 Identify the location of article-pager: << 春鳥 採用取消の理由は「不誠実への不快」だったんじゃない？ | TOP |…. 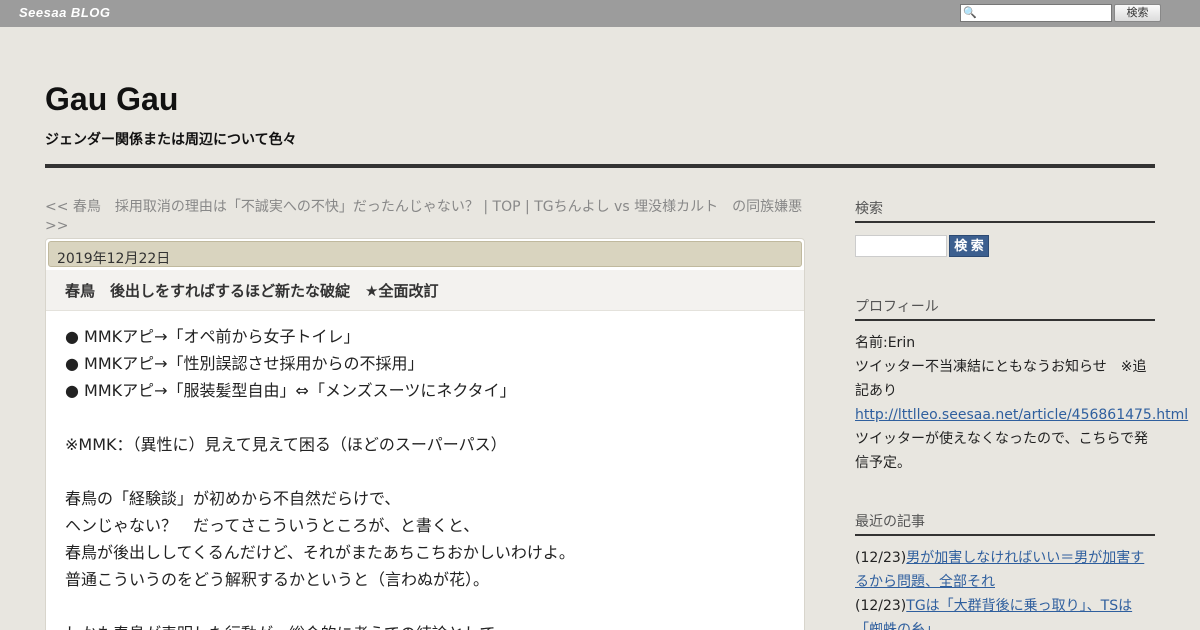
(425, 217).